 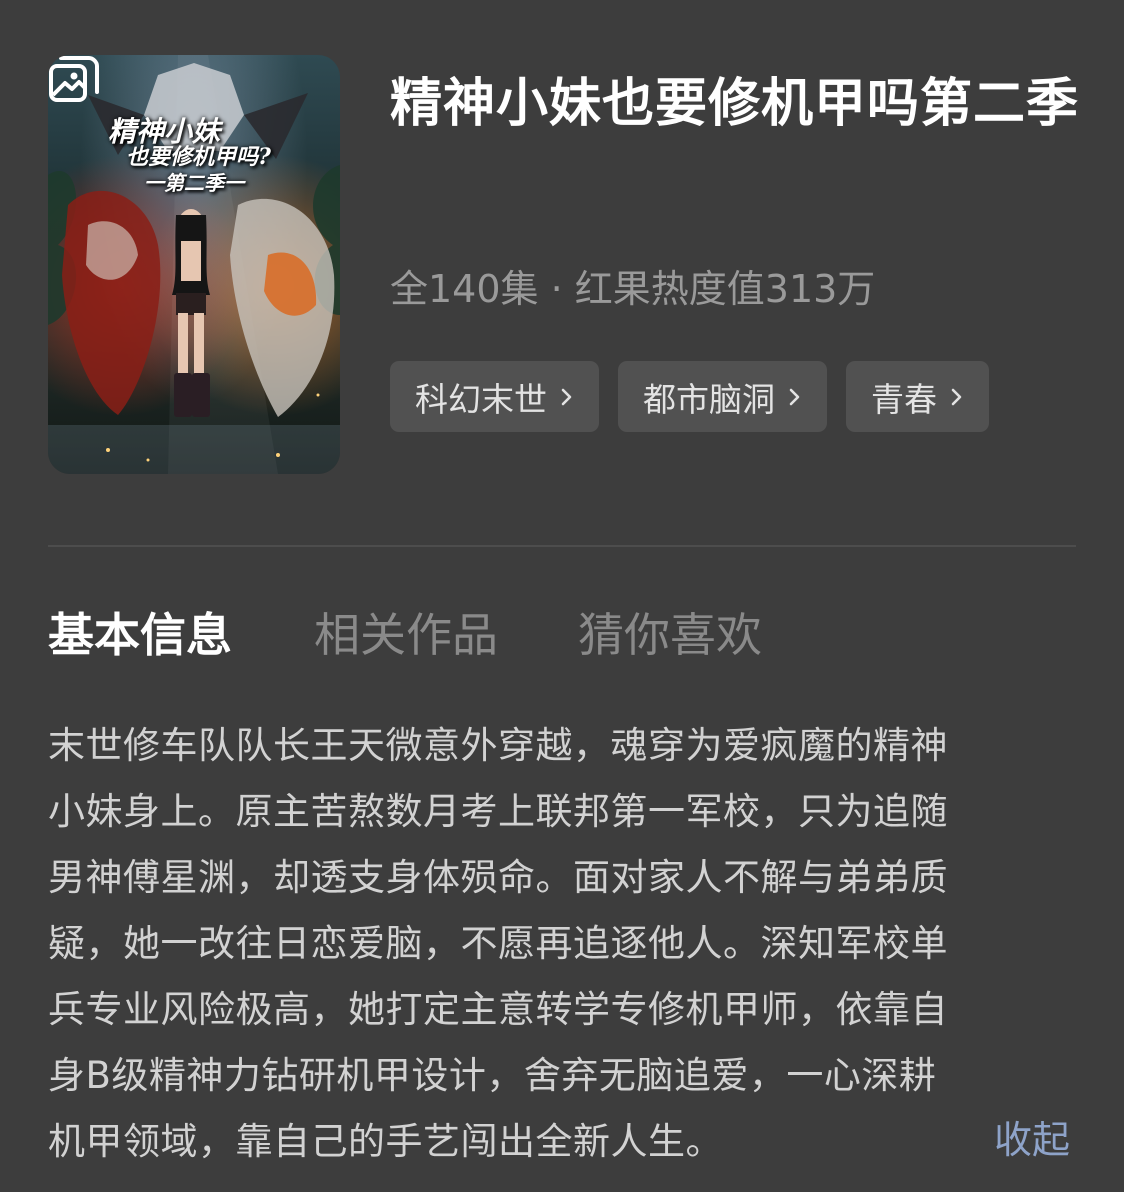 What do you see at coordinates (735, 104) in the screenshot?
I see `drama-title: 精神小妹也要修机甲吗第二季` at bounding box center [735, 104].